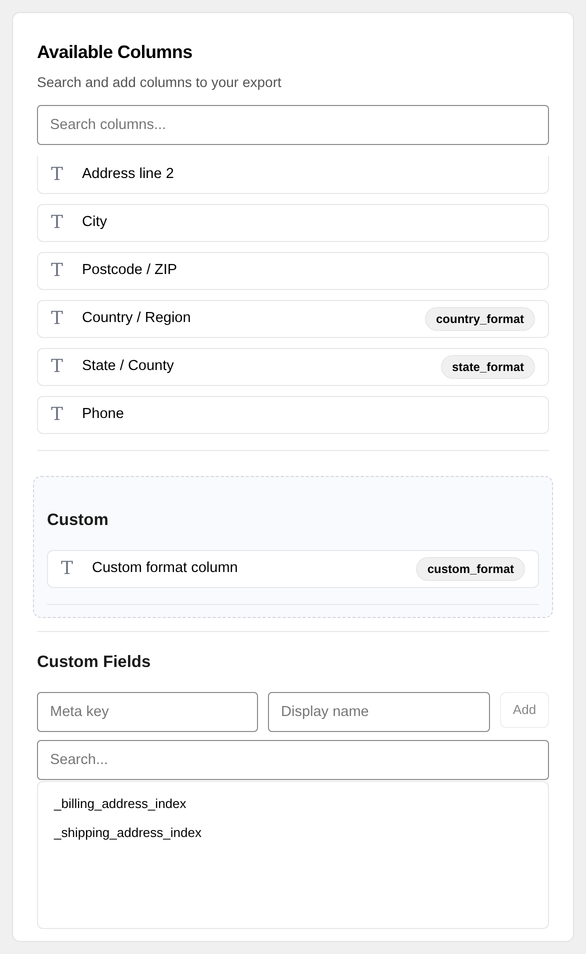  What do you see at coordinates (479, 319) in the screenshot?
I see `format-tag: country_format` at bounding box center [479, 319].